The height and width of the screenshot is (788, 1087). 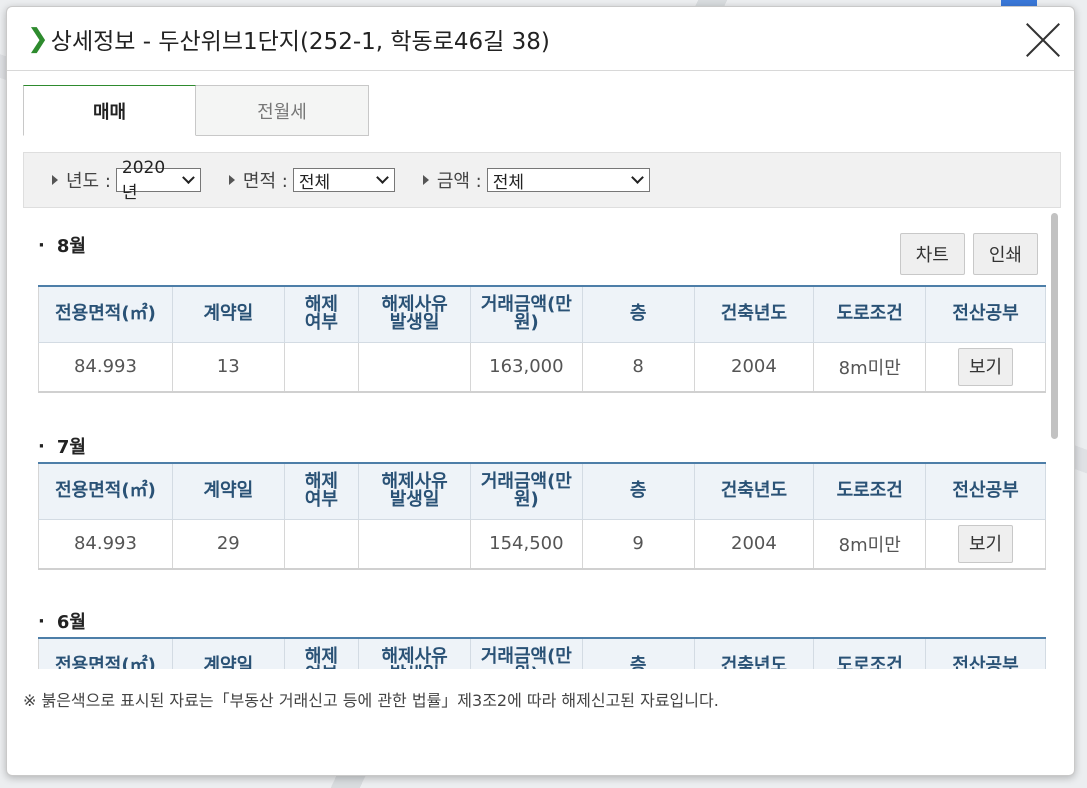 I want to click on month-title: · 7월, so click(x=542, y=446).